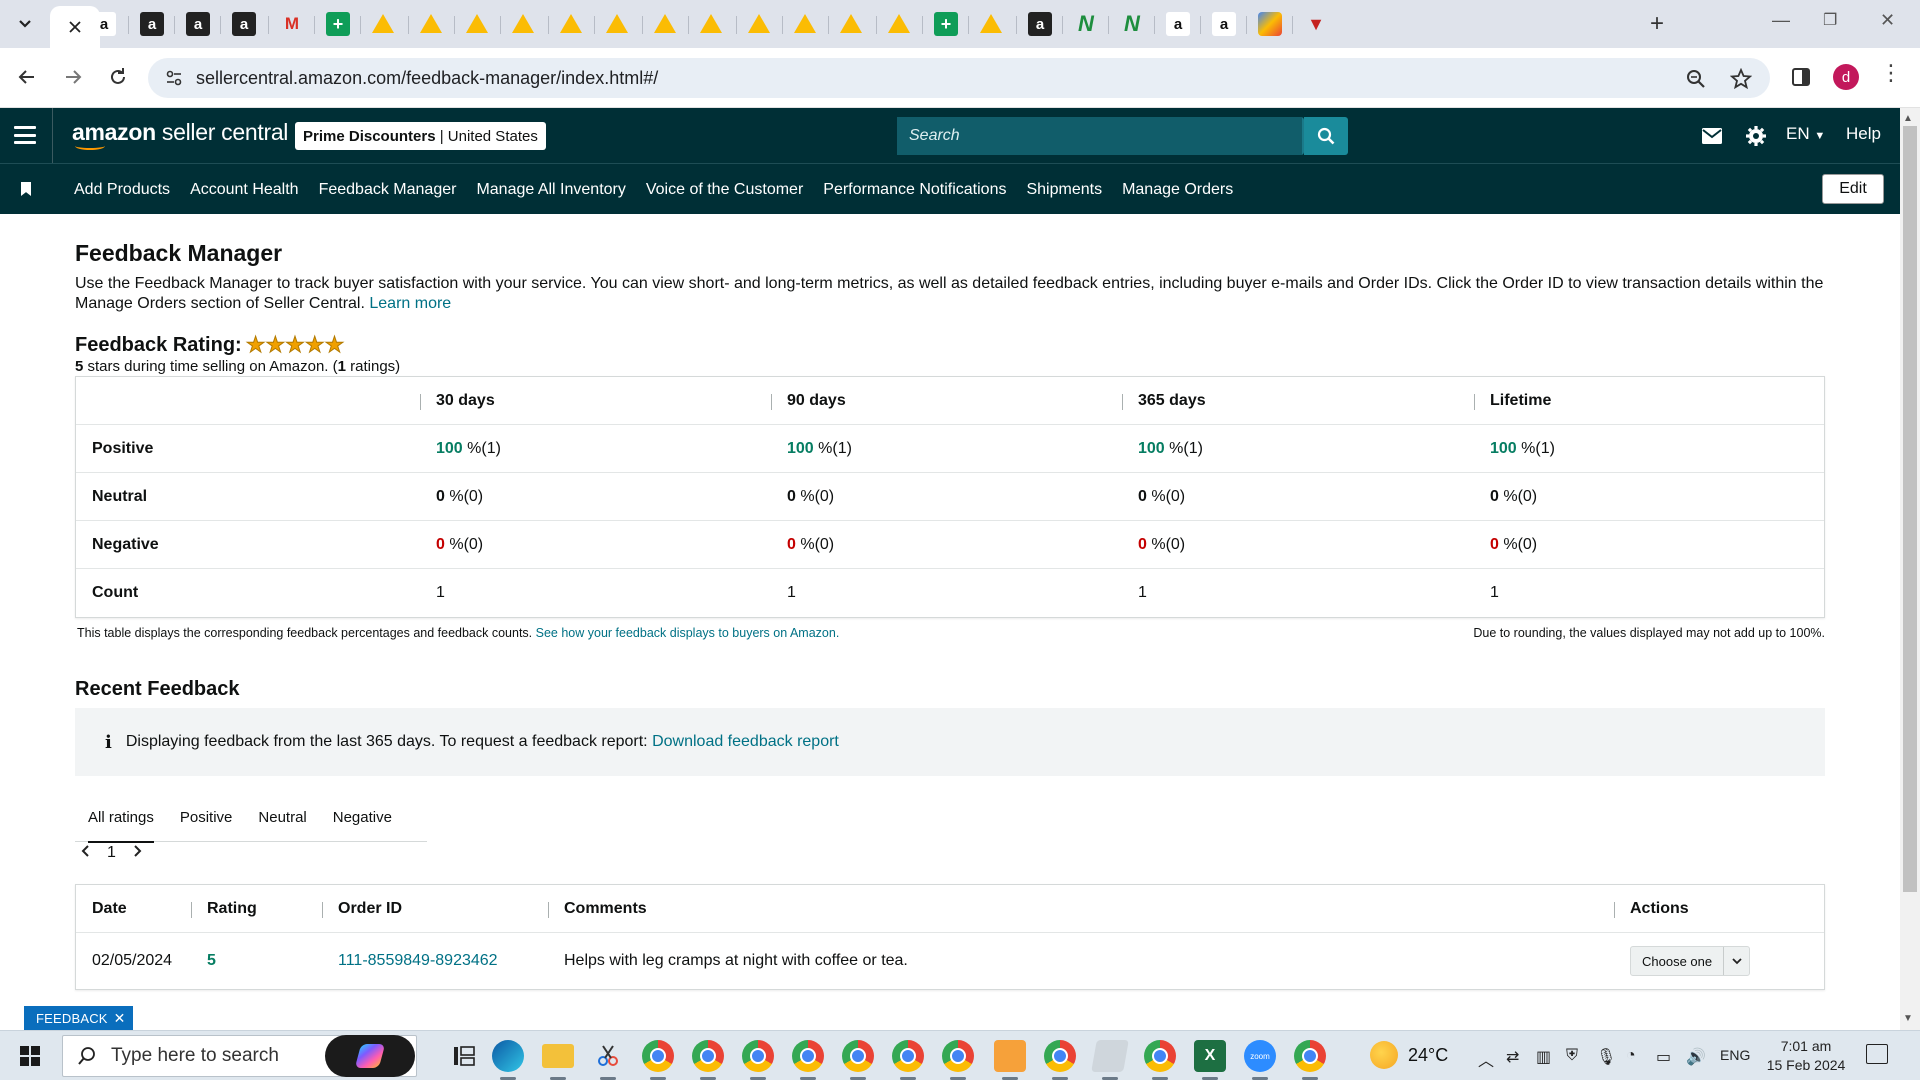  I want to click on zoom-icon: zoom, so click(1260, 1056).